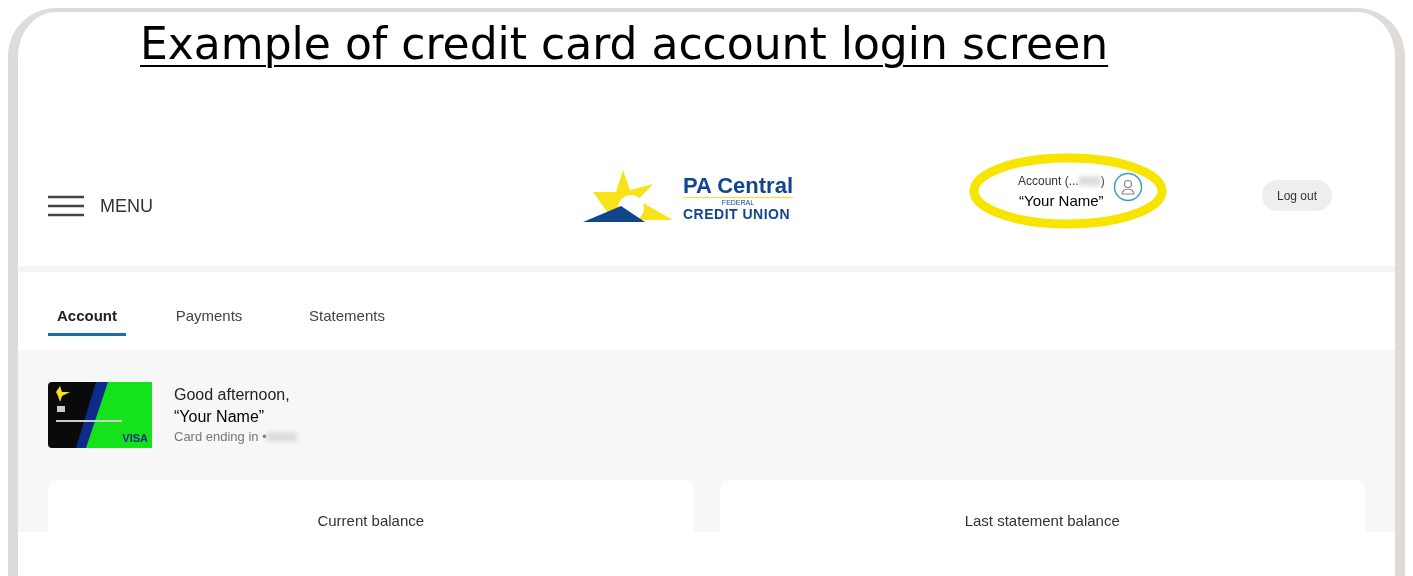 The image size is (1413, 576). Describe the element at coordinates (1042, 520) in the screenshot. I see `balance-label: Last statement balance` at that location.